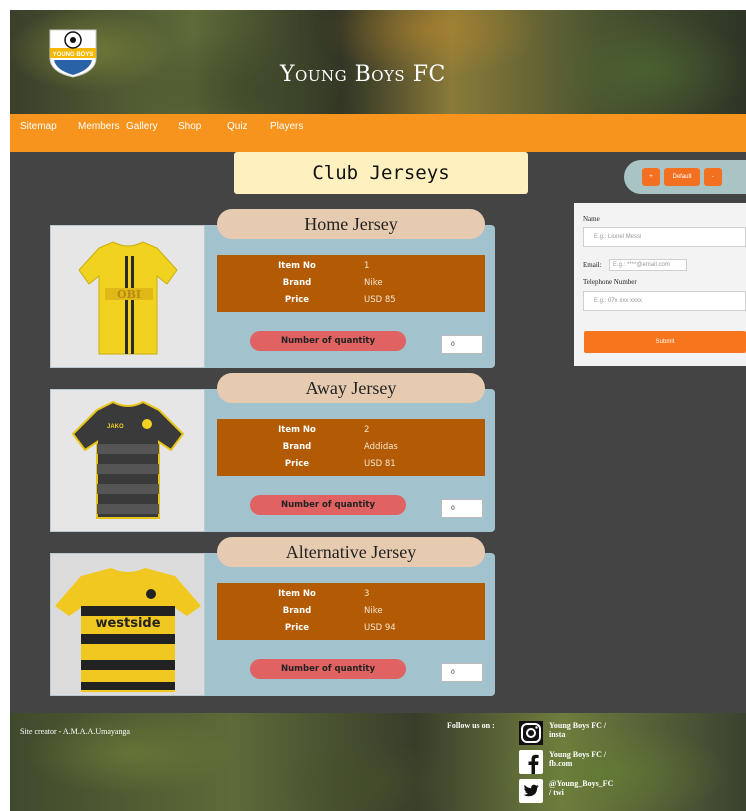 The height and width of the screenshot is (811, 746). What do you see at coordinates (115, 427) in the screenshot?
I see `away-shirt-text: JAKO` at bounding box center [115, 427].